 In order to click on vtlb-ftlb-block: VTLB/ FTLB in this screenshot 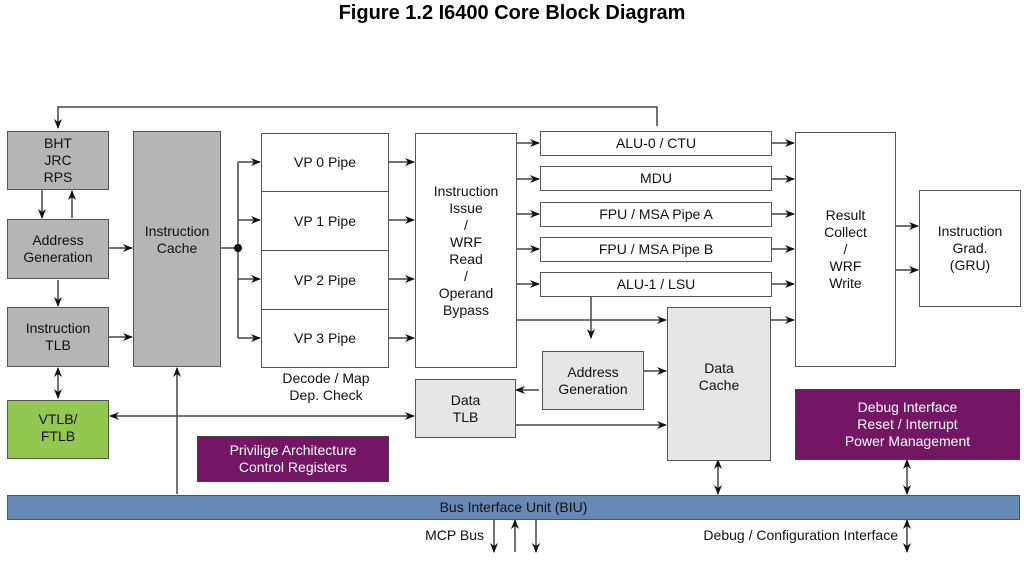, I will do `click(58, 429)`.